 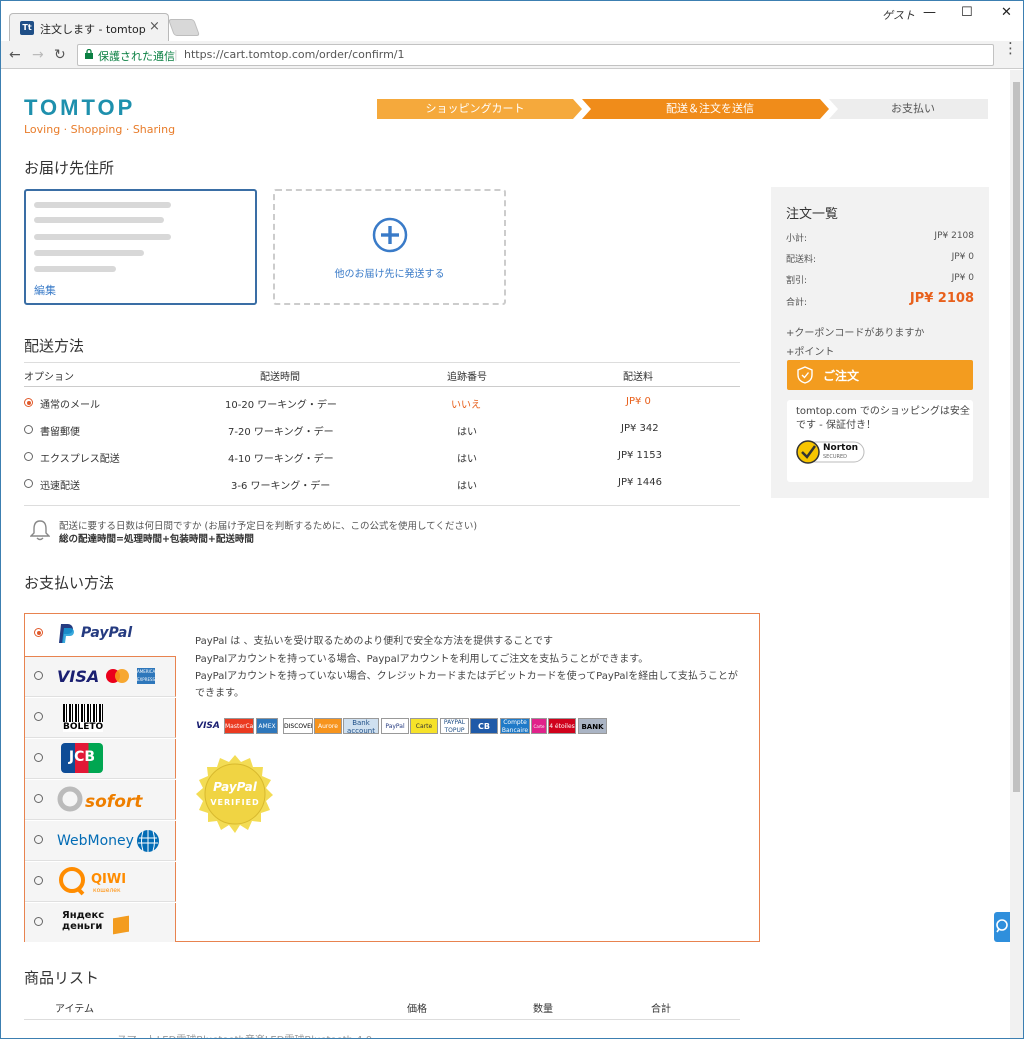 What do you see at coordinates (841, 448) in the screenshot?
I see `norton-label: Norton` at bounding box center [841, 448].